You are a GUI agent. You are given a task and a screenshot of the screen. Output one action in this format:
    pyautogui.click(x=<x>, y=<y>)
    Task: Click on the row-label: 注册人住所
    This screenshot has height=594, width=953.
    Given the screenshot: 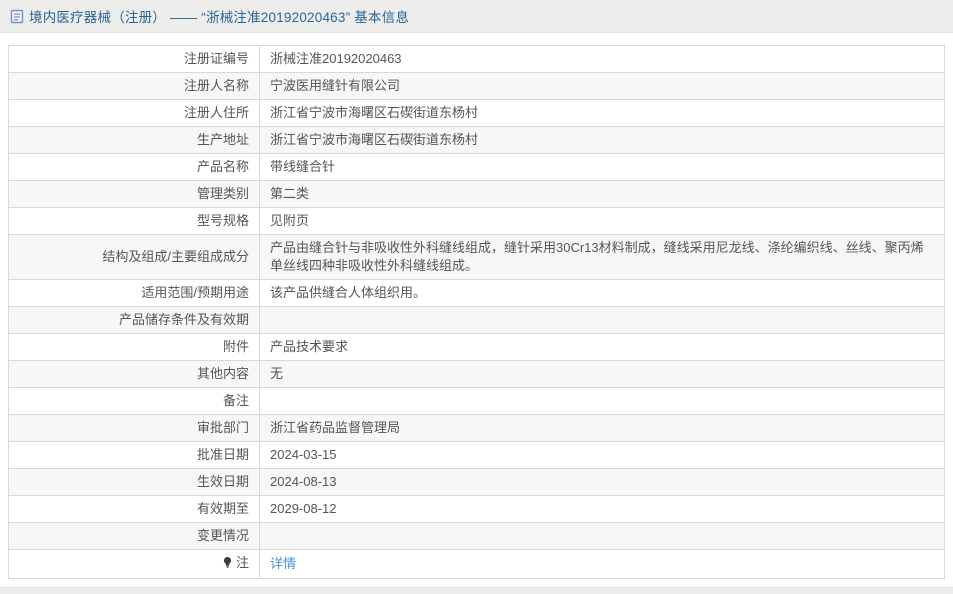 What is the action you would take?
    pyautogui.click(x=134, y=113)
    